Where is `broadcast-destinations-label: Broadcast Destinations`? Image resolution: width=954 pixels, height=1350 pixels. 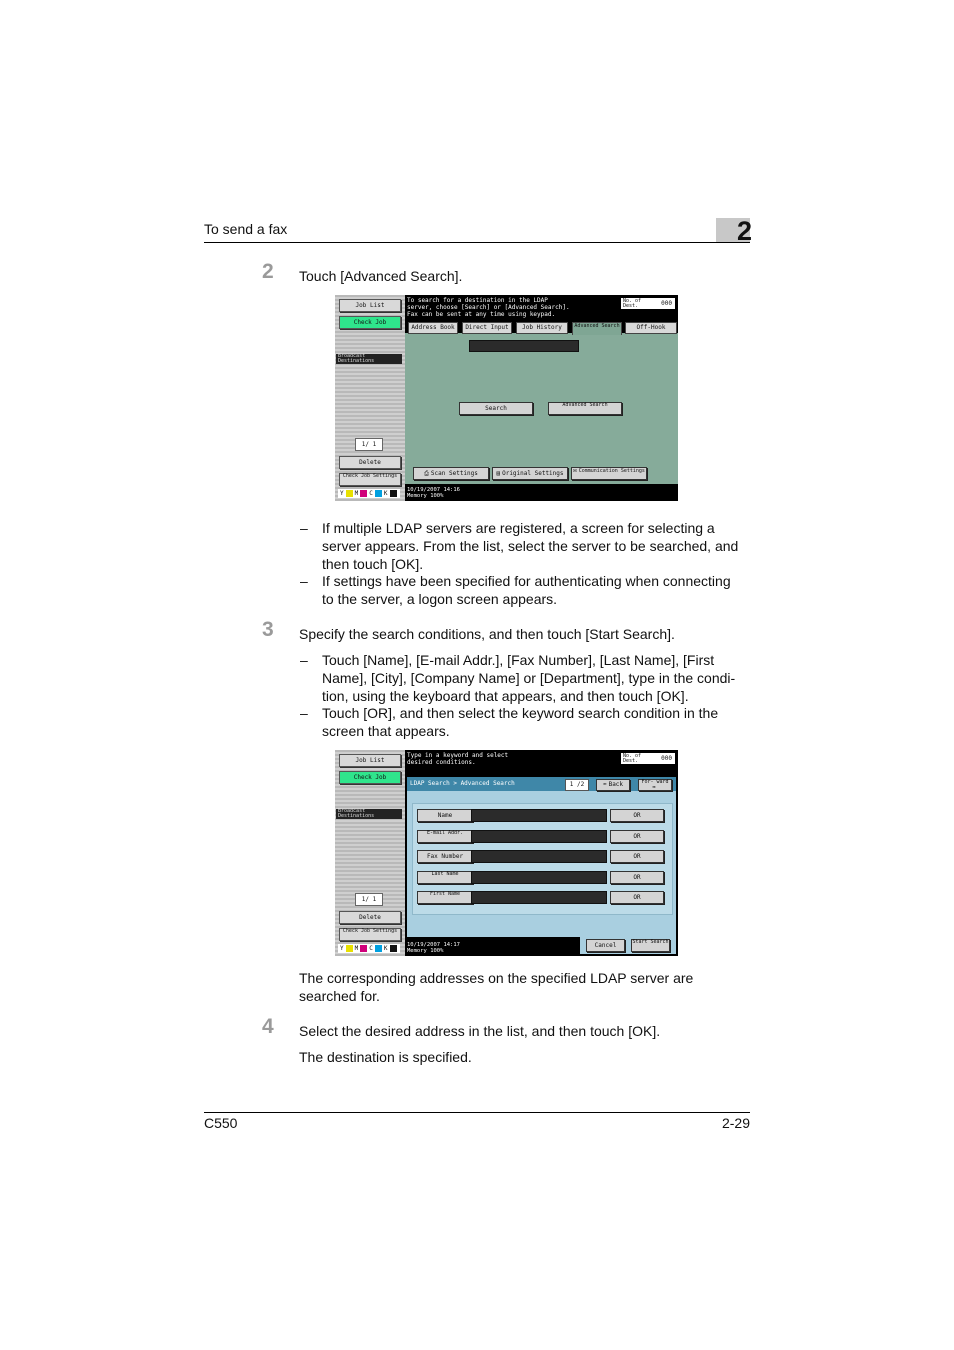
broadcast-destinations-label: Broadcast Destinations is located at coordinates (369, 359).